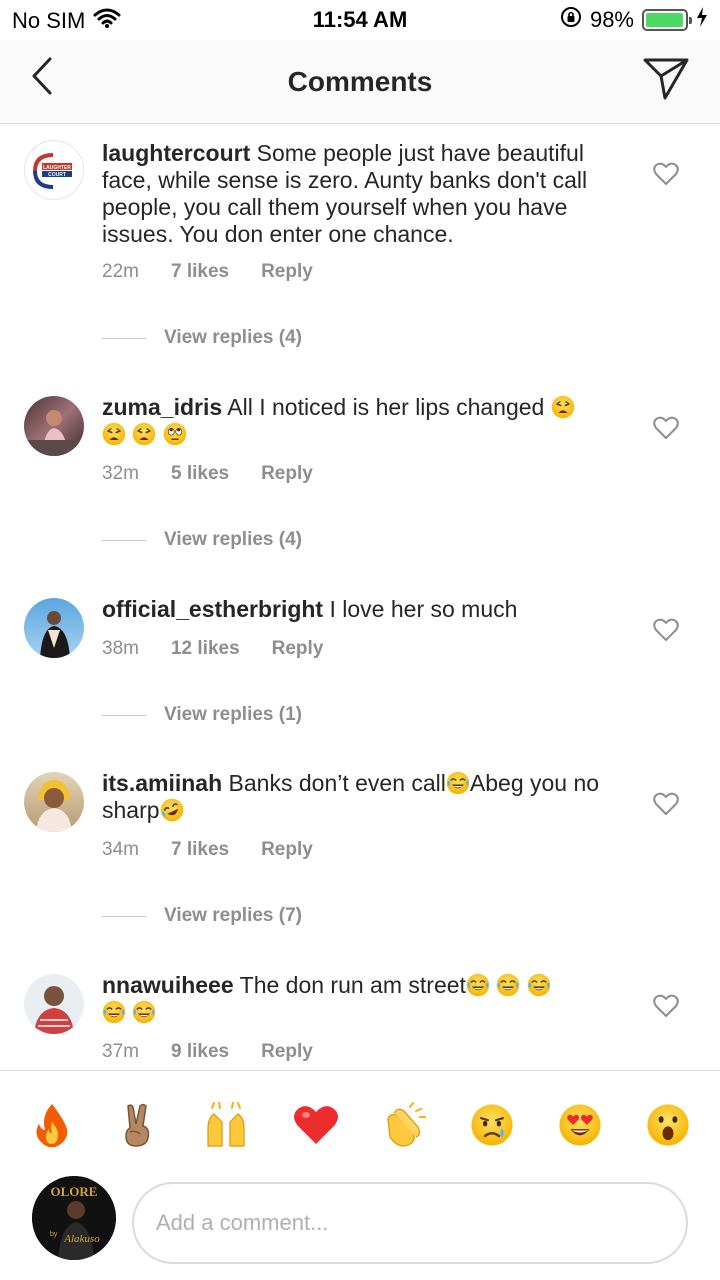 This screenshot has height=1280, width=720. I want to click on comment-time: 38m, so click(120, 648).